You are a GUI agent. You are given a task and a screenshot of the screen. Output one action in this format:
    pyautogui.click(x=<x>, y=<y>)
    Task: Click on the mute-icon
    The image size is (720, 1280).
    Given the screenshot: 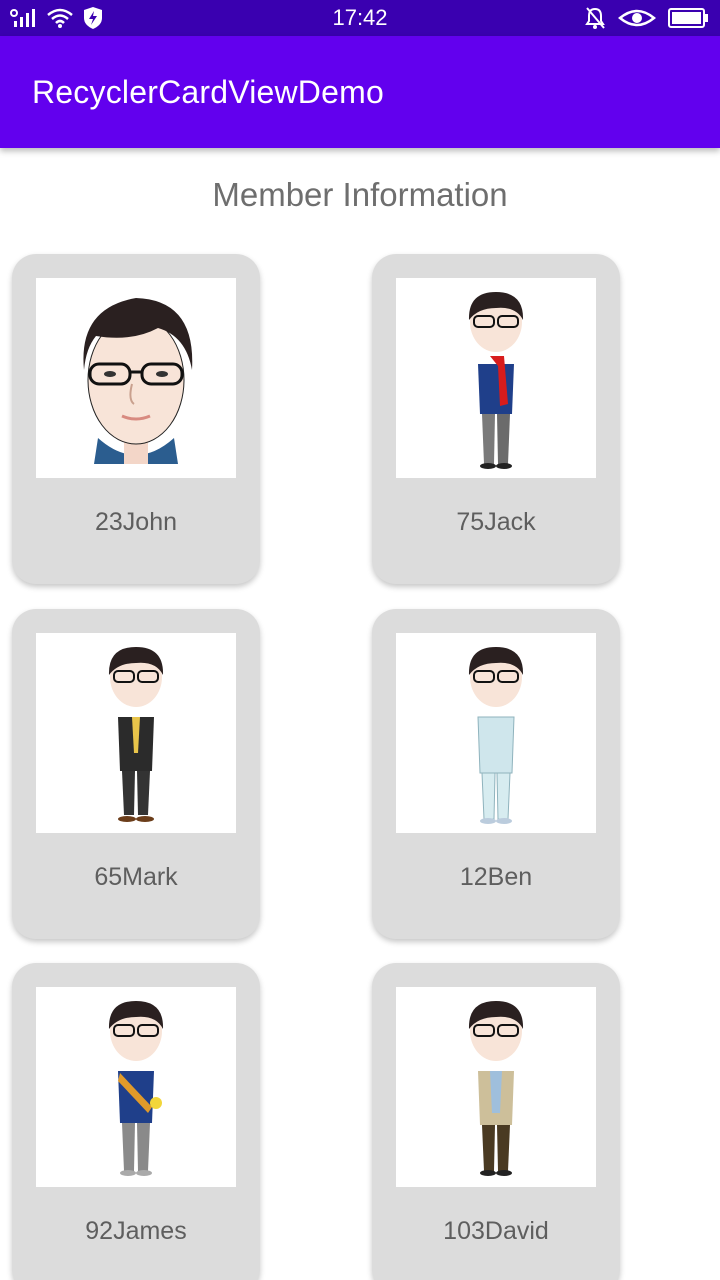 What is the action you would take?
    pyautogui.click(x=595, y=18)
    